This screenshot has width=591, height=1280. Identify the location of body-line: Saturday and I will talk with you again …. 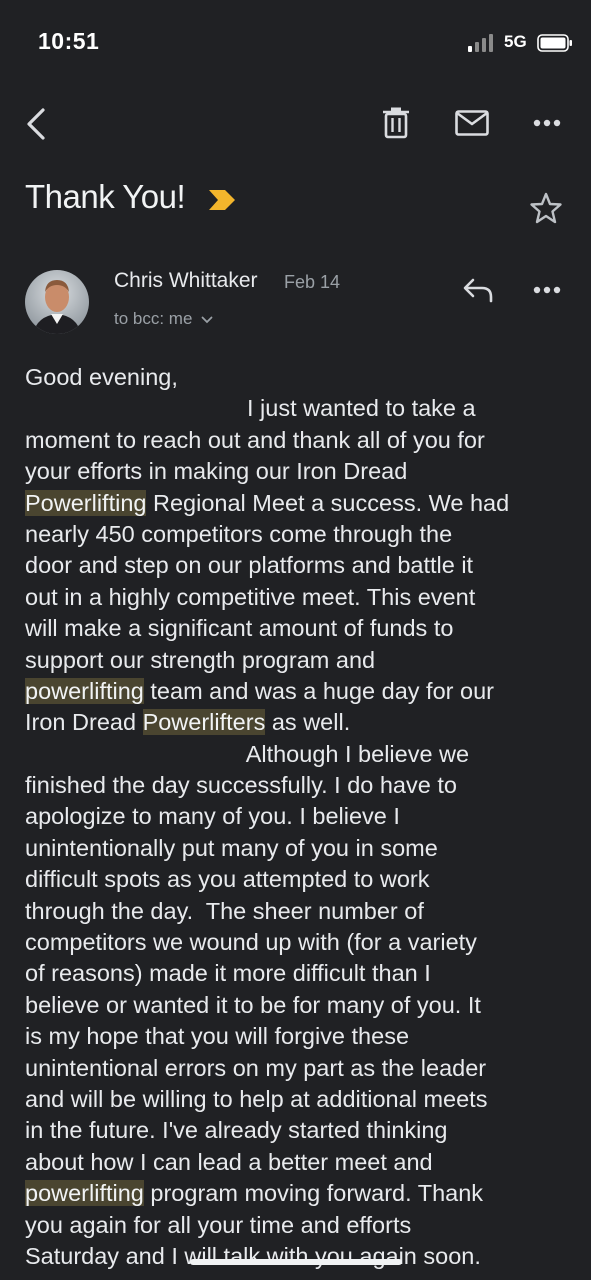
(253, 1255).